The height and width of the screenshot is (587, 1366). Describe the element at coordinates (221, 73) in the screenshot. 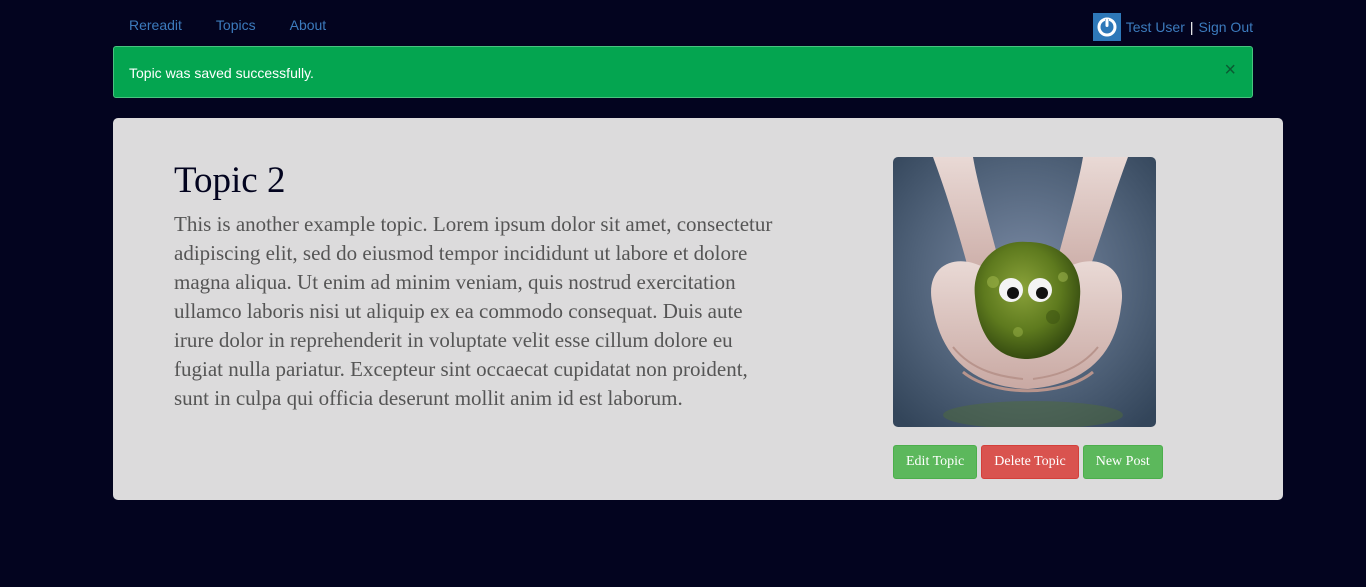

I see `alert-message: Topic was saved successfully.` at that location.